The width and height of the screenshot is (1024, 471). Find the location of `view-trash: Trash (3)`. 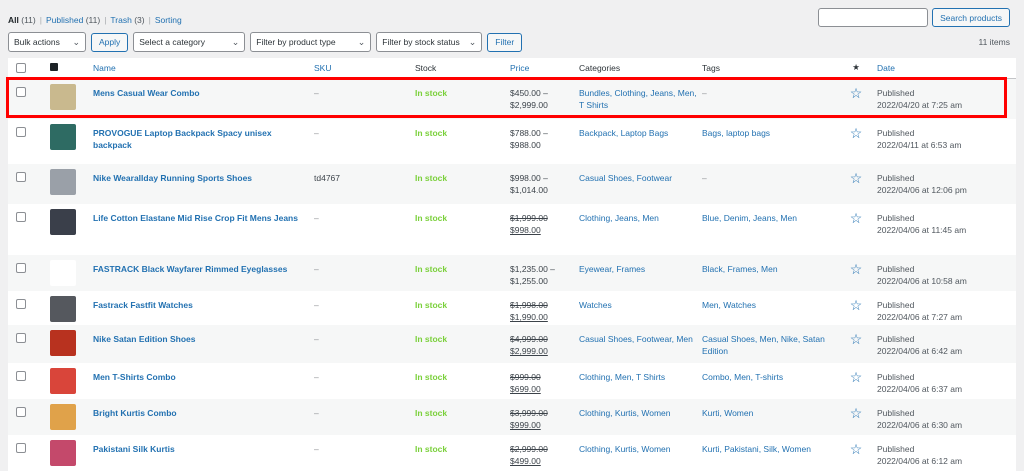

view-trash: Trash (3) is located at coordinates (127, 20).